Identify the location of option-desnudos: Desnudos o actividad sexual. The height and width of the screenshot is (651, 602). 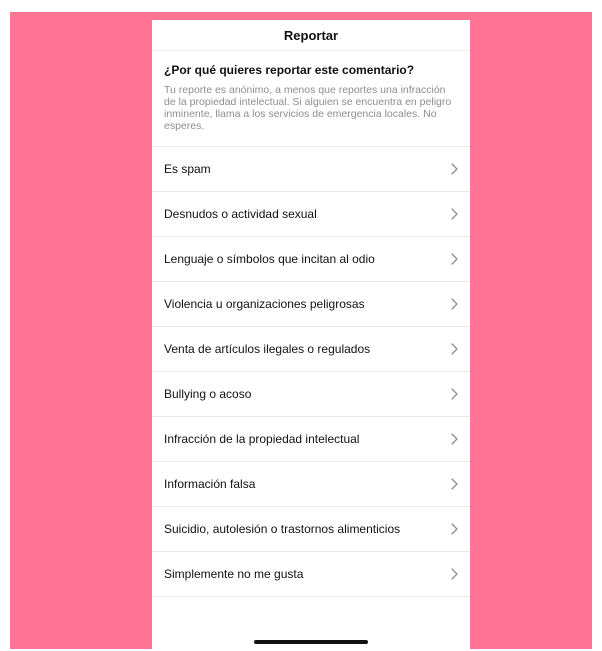
(311, 214).